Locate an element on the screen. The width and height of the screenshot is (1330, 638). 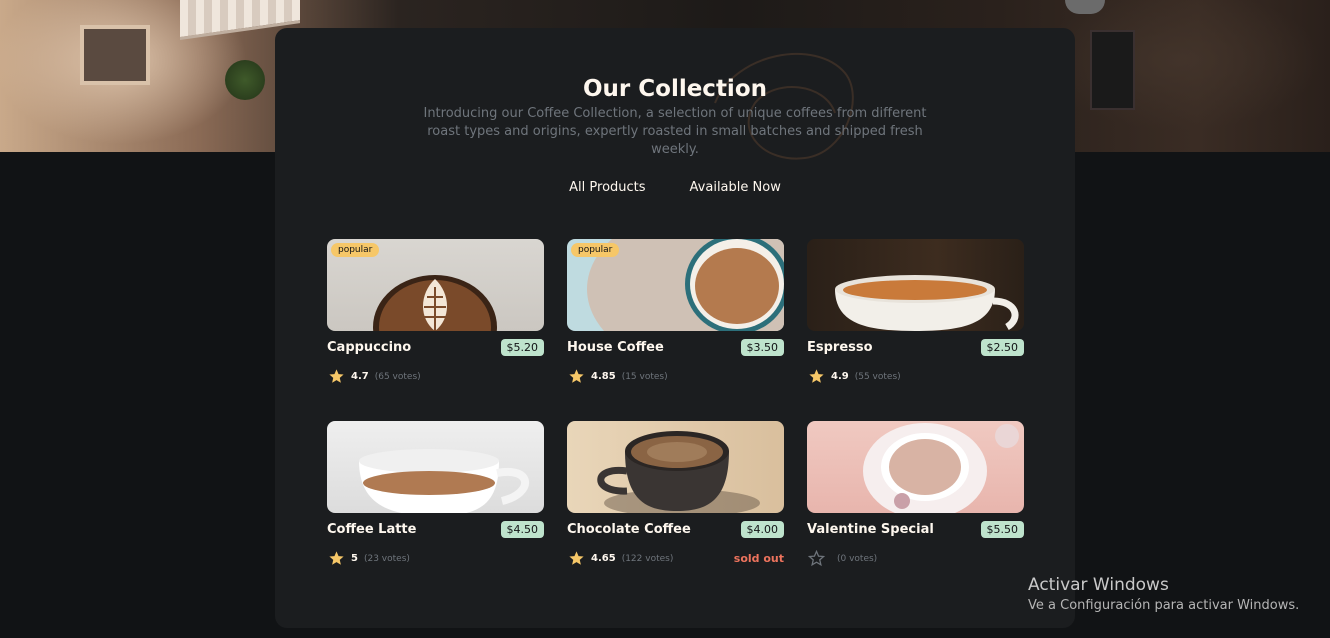
product-card: Espresso $2.50 4.9 (55 votes) is located at coordinates (915, 311).